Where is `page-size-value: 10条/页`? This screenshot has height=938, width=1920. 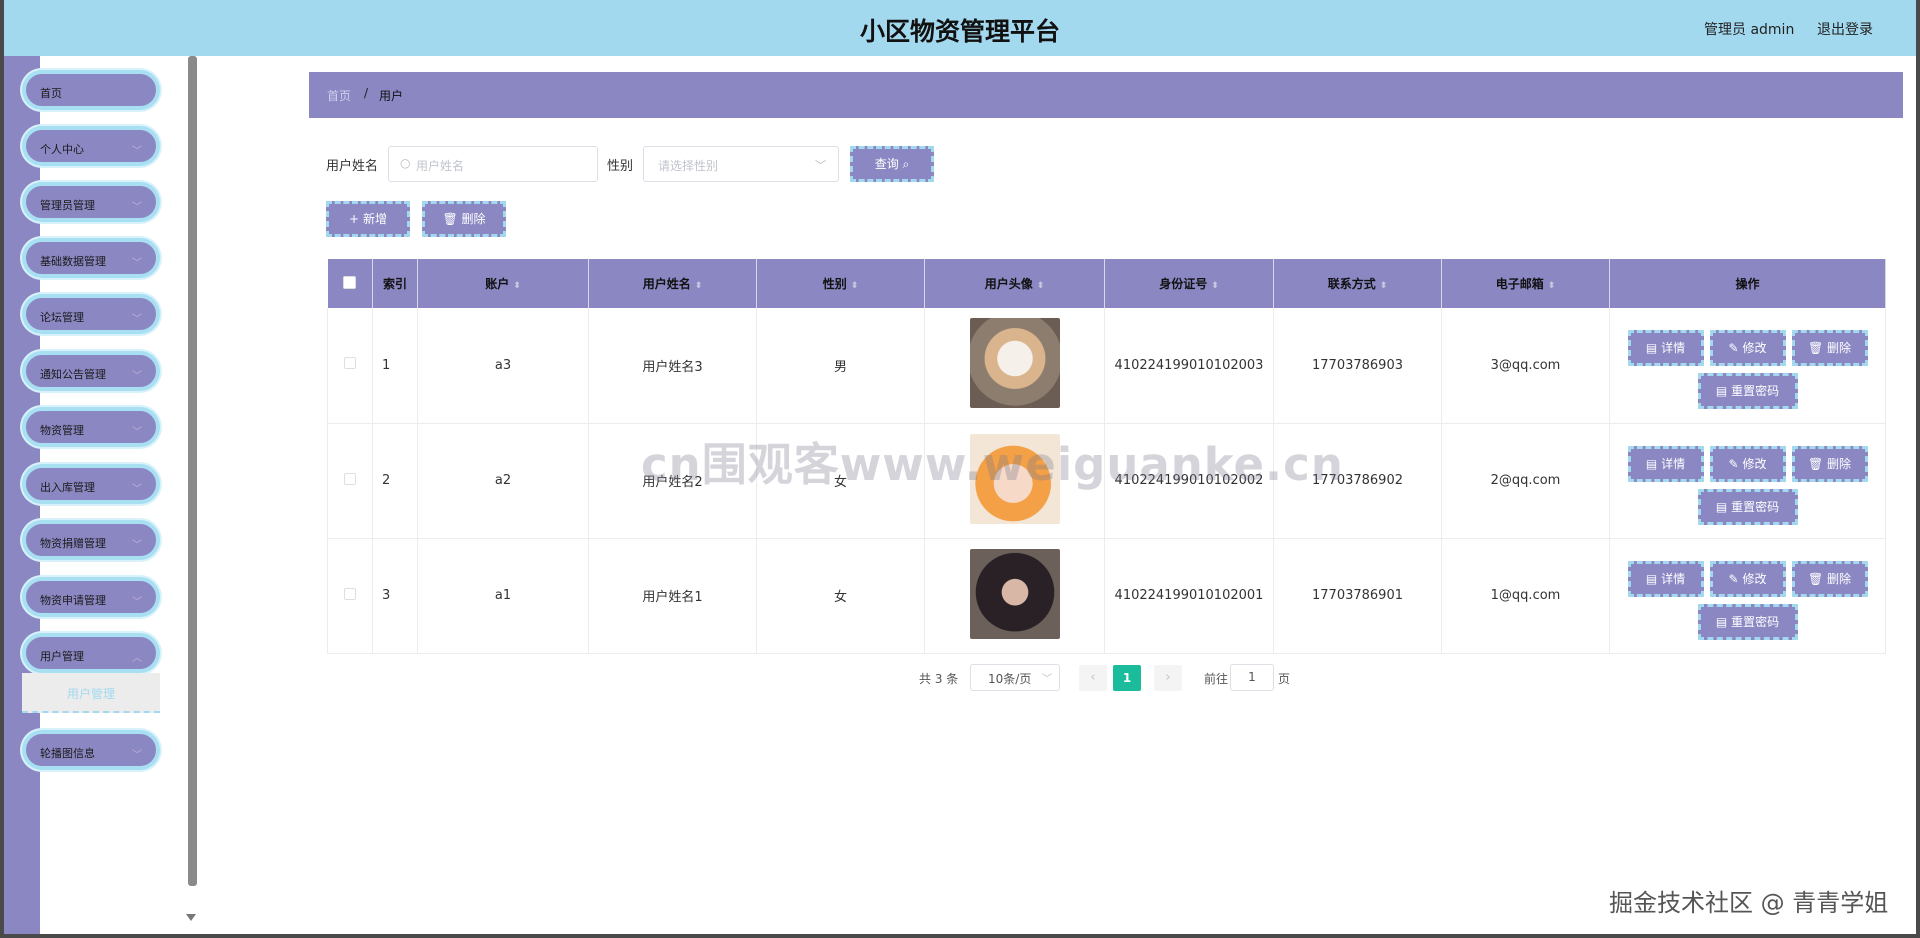 page-size-value: 10条/页 is located at coordinates (1010, 679).